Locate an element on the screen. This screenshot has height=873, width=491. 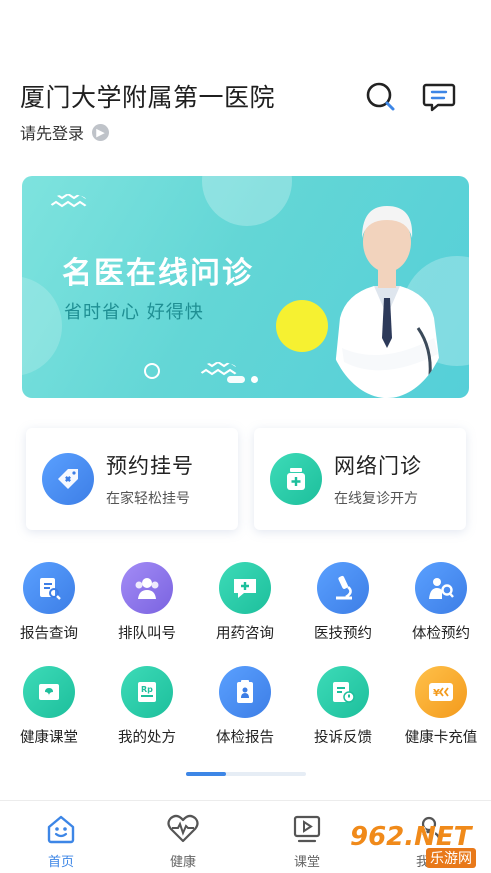
tab-label: 首页 is located at coordinates (60, 862).